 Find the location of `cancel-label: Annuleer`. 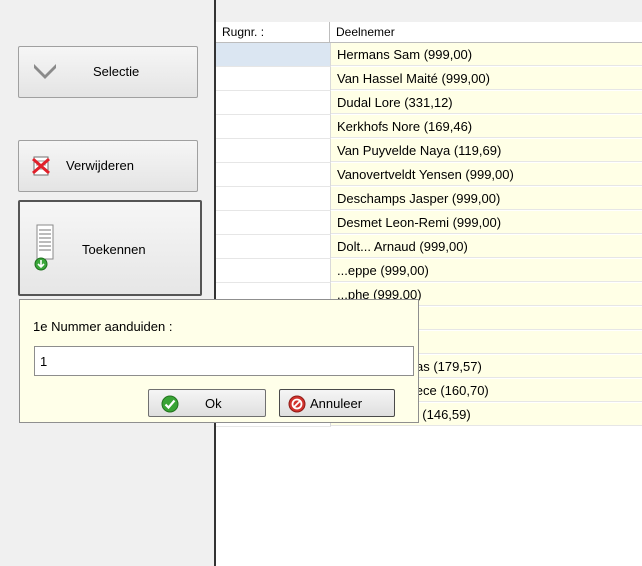

cancel-label: Annuleer is located at coordinates (336, 403).